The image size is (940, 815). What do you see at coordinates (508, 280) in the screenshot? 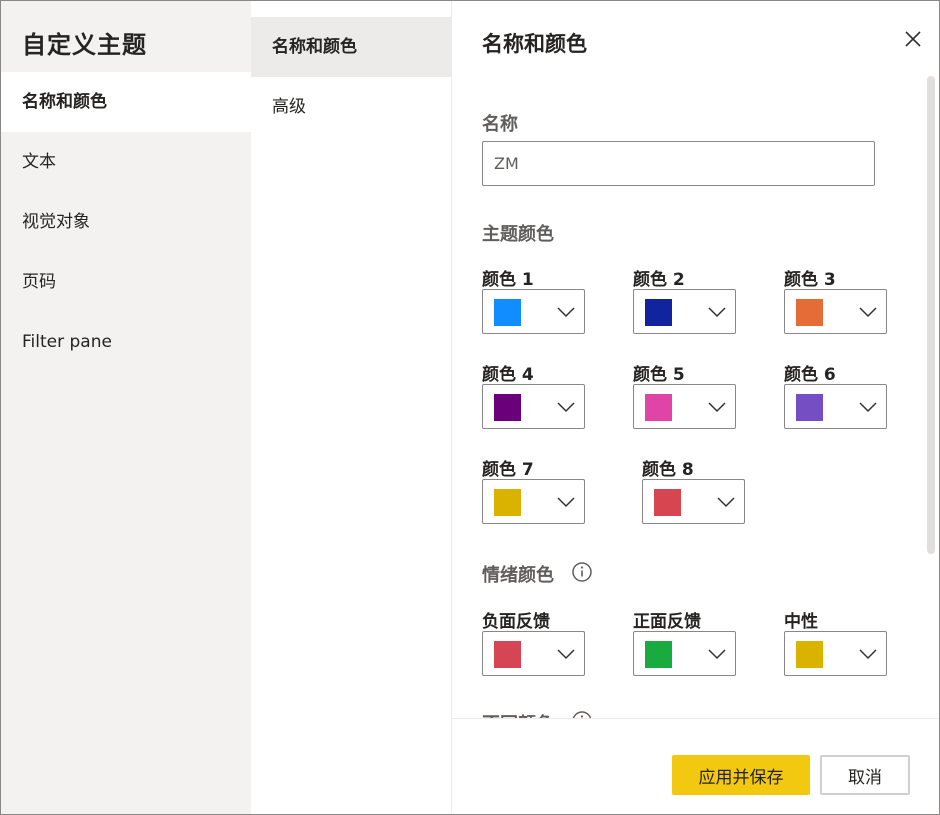
I see `color-label: 颜色 1` at bounding box center [508, 280].